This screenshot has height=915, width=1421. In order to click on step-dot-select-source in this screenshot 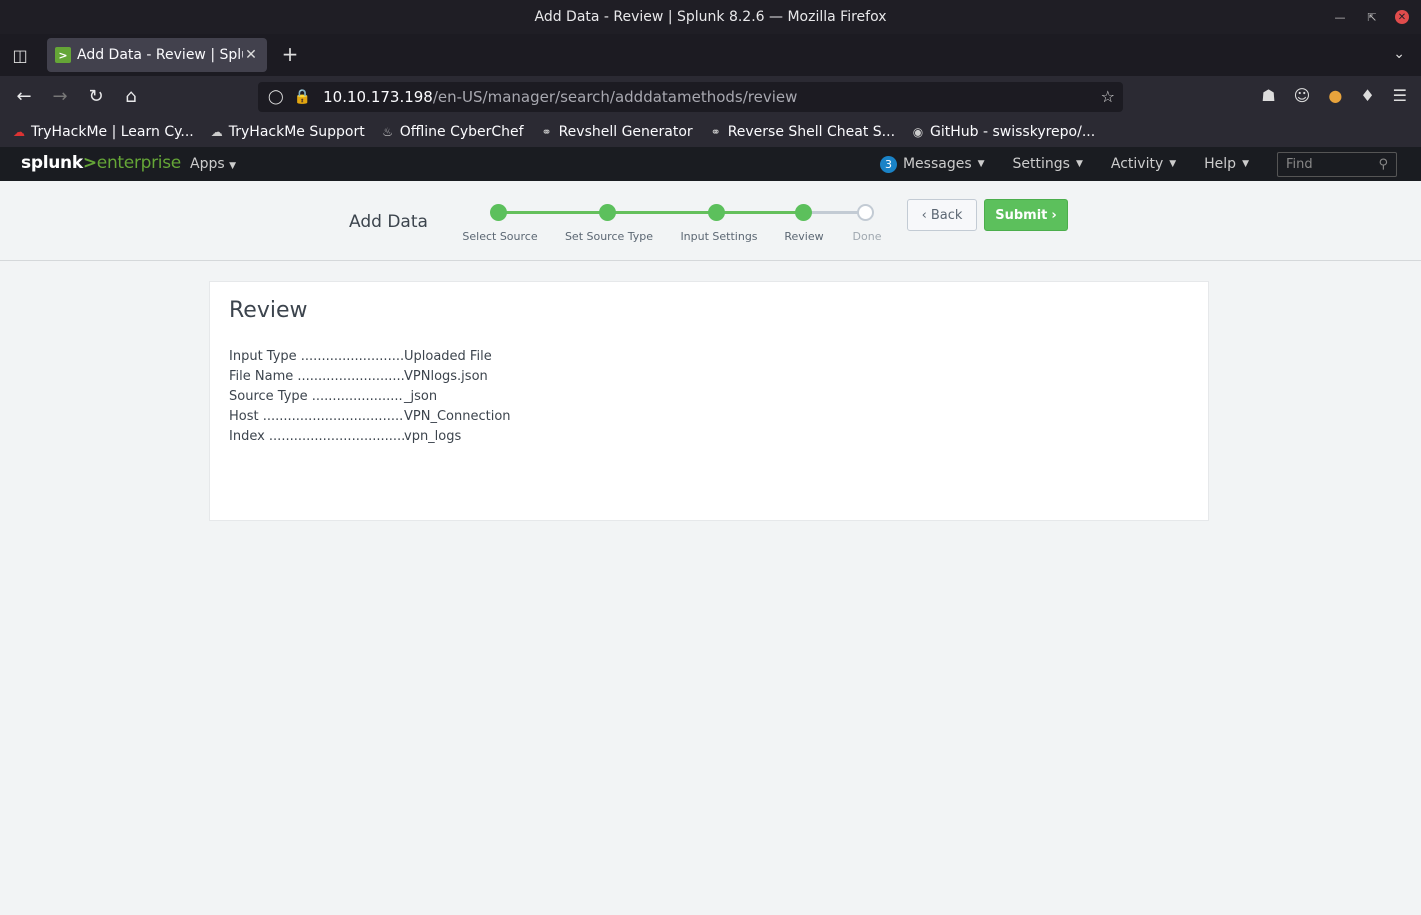, I will do `click(498, 212)`.